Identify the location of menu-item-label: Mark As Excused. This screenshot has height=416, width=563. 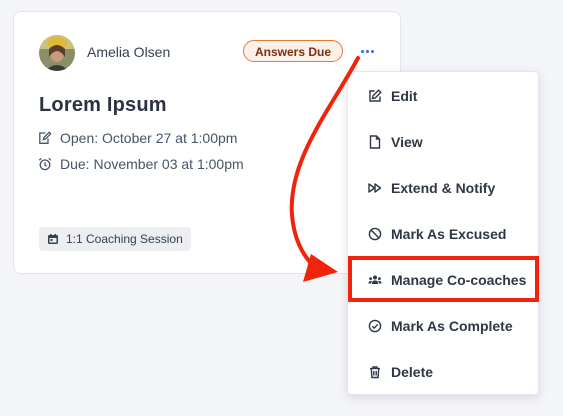
(449, 234).